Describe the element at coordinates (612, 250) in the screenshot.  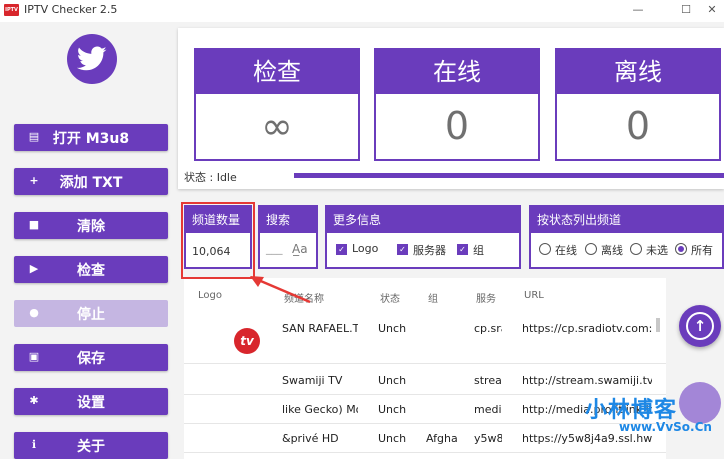
I see `filter-offline-label: 离线` at that location.